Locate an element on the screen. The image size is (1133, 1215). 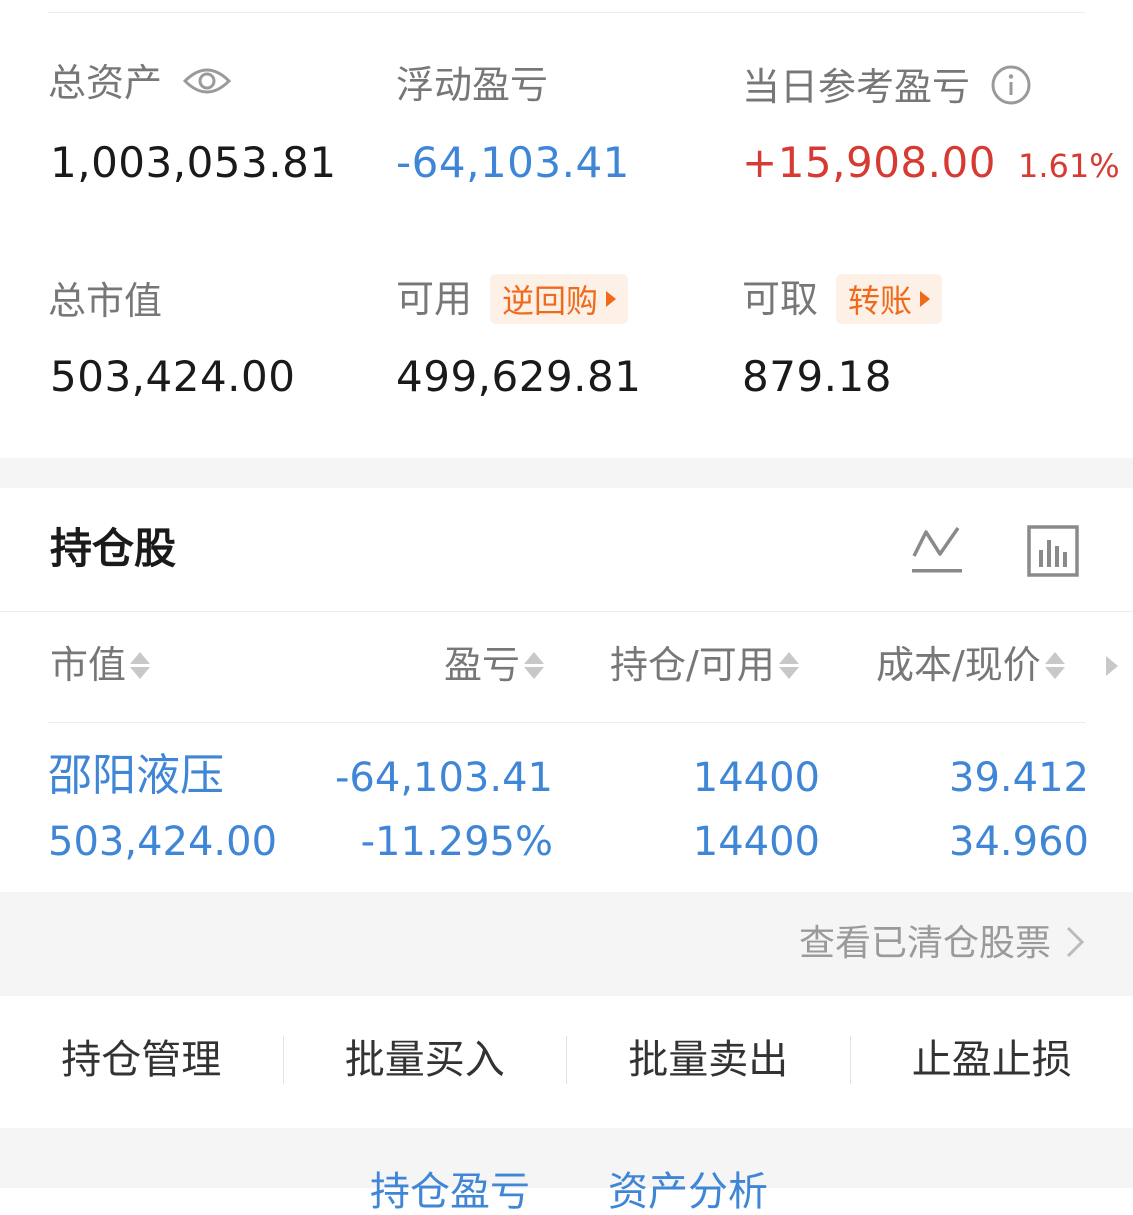
column-pl: 盈亏 is located at coordinates (494, 665).